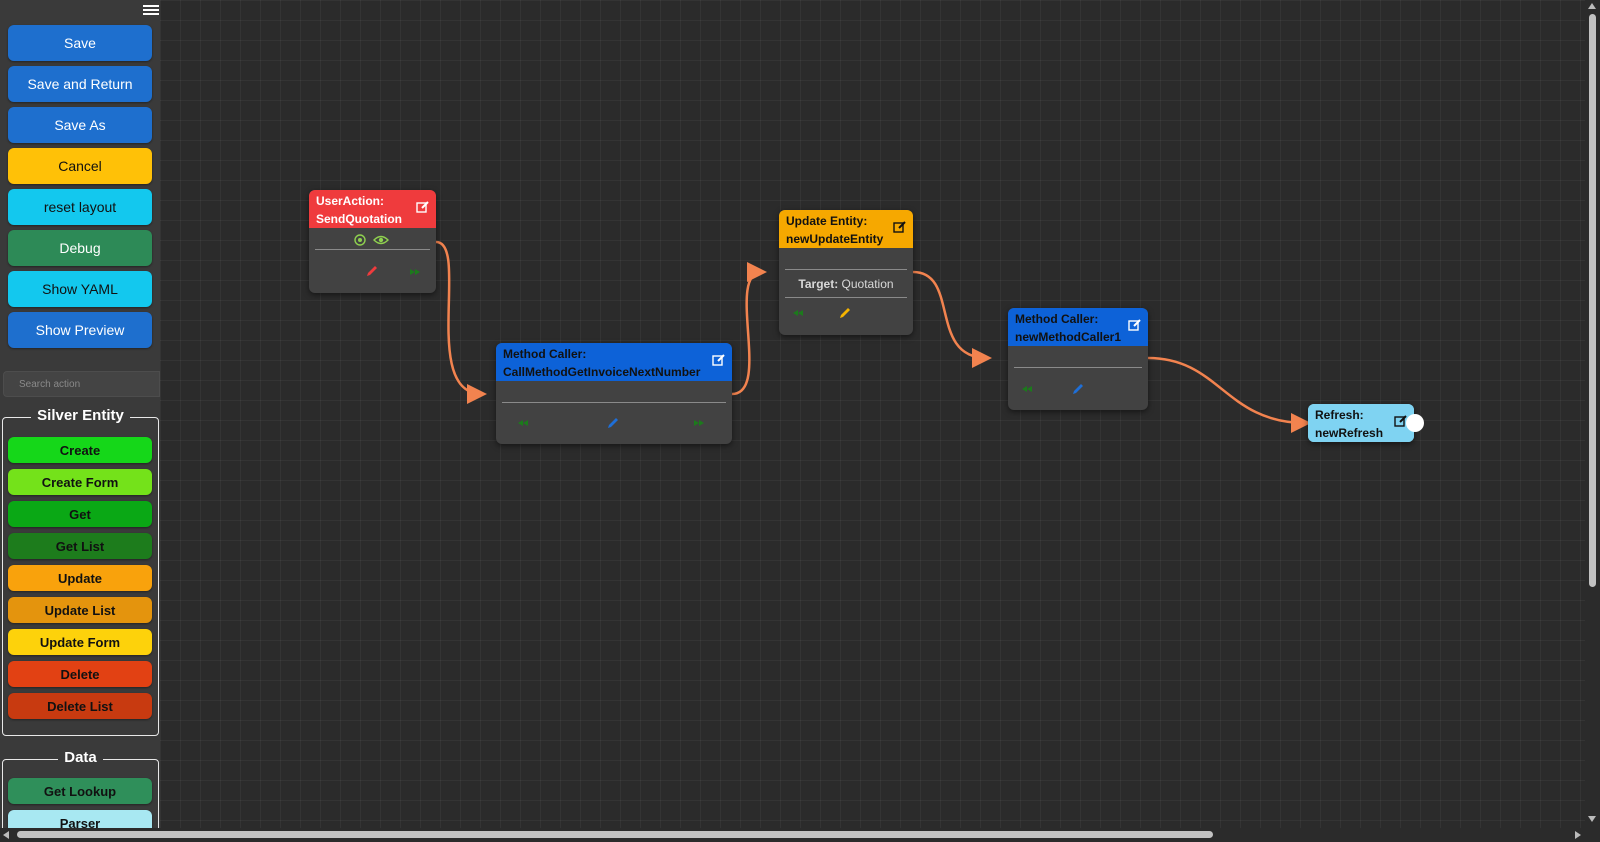  Describe the element at coordinates (1366, 423) in the screenshot. I see `node-refresh: Refresh: newRefresh` at that location.